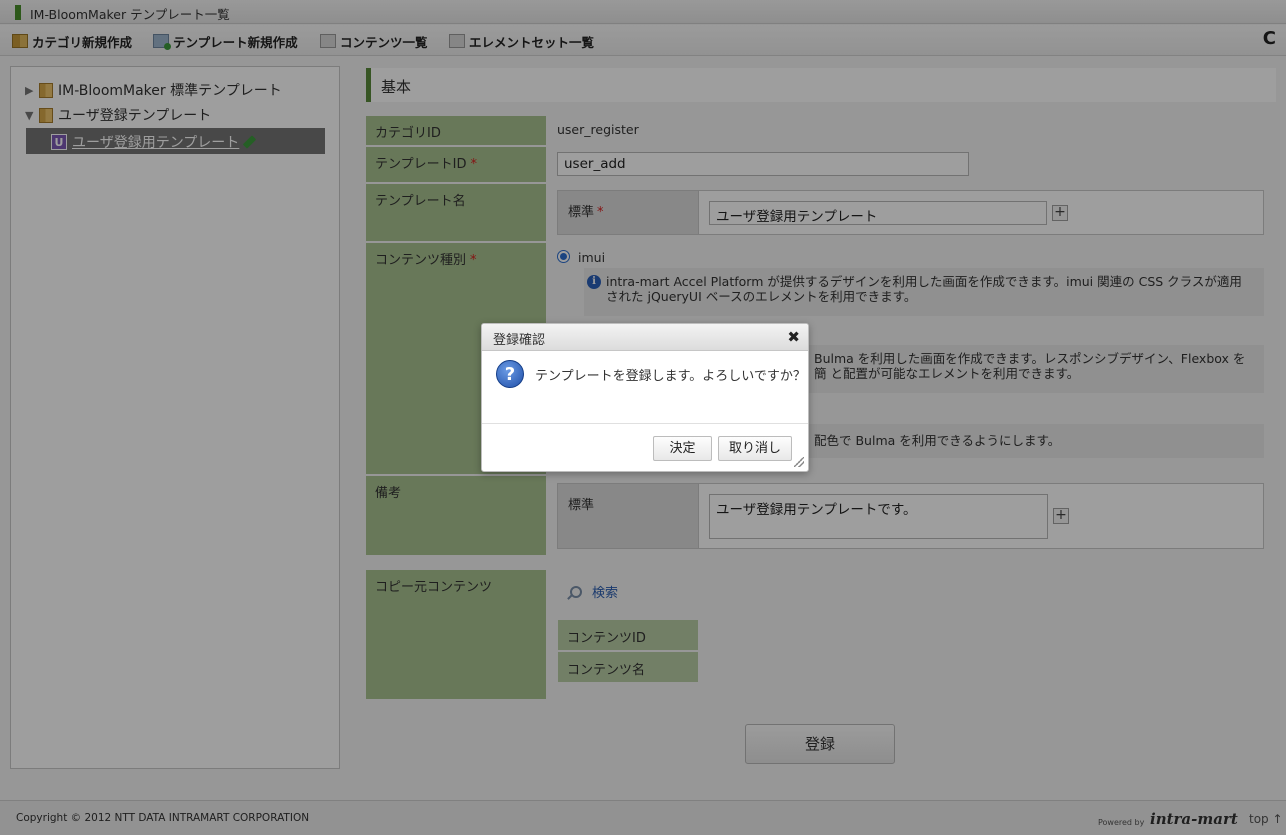 The width and height of the screenshot is (1286, 835). I want to click on cancel-button: 取り消し, so click(755, 448).